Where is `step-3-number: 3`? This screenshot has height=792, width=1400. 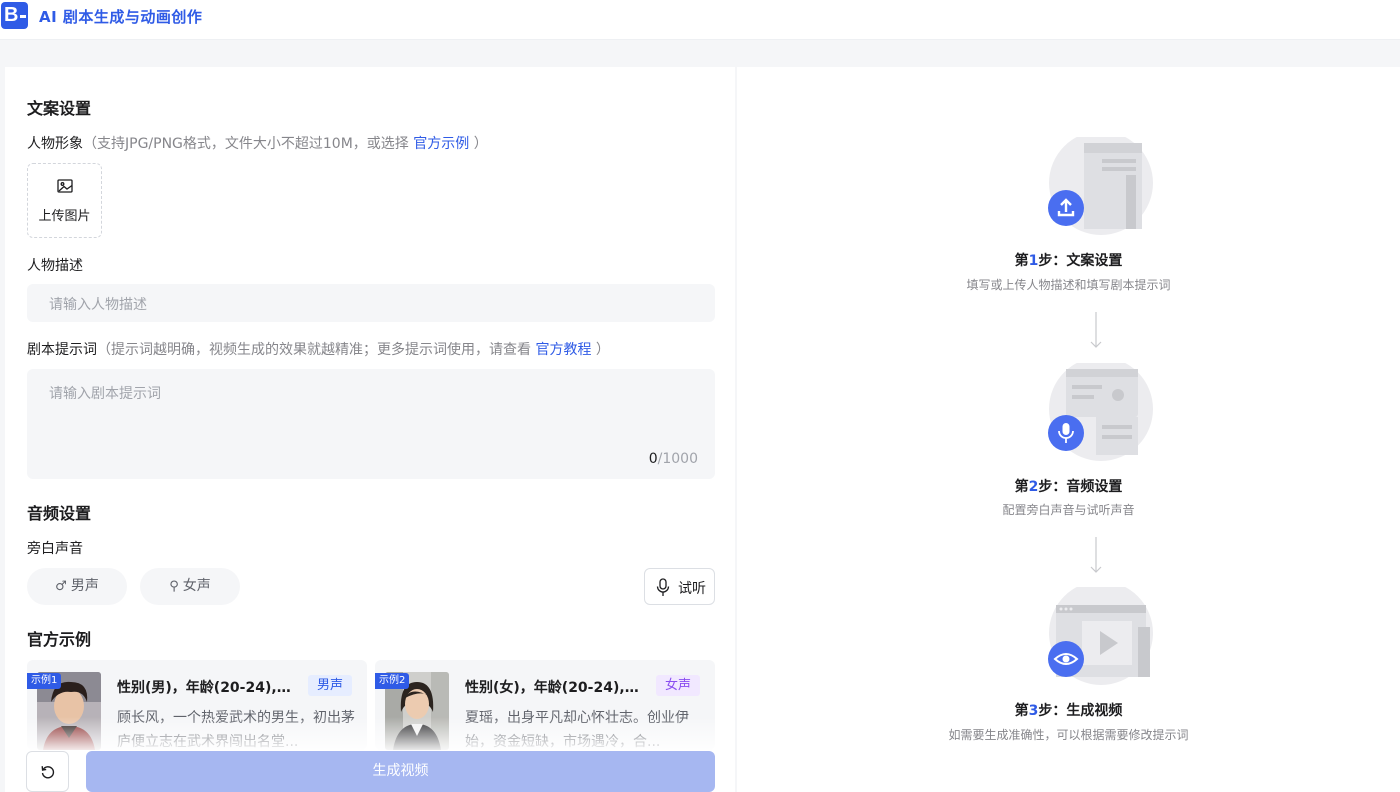 step-3-number: 3 is located at coordinates (1033, 711).